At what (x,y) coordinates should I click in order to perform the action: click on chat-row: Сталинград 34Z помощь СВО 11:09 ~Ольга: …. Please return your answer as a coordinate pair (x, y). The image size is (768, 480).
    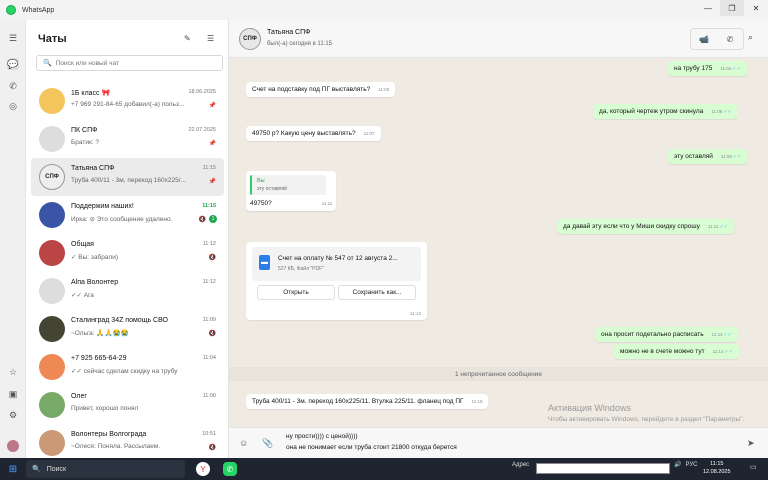
    Looking at the image, I should click on (127, 329).